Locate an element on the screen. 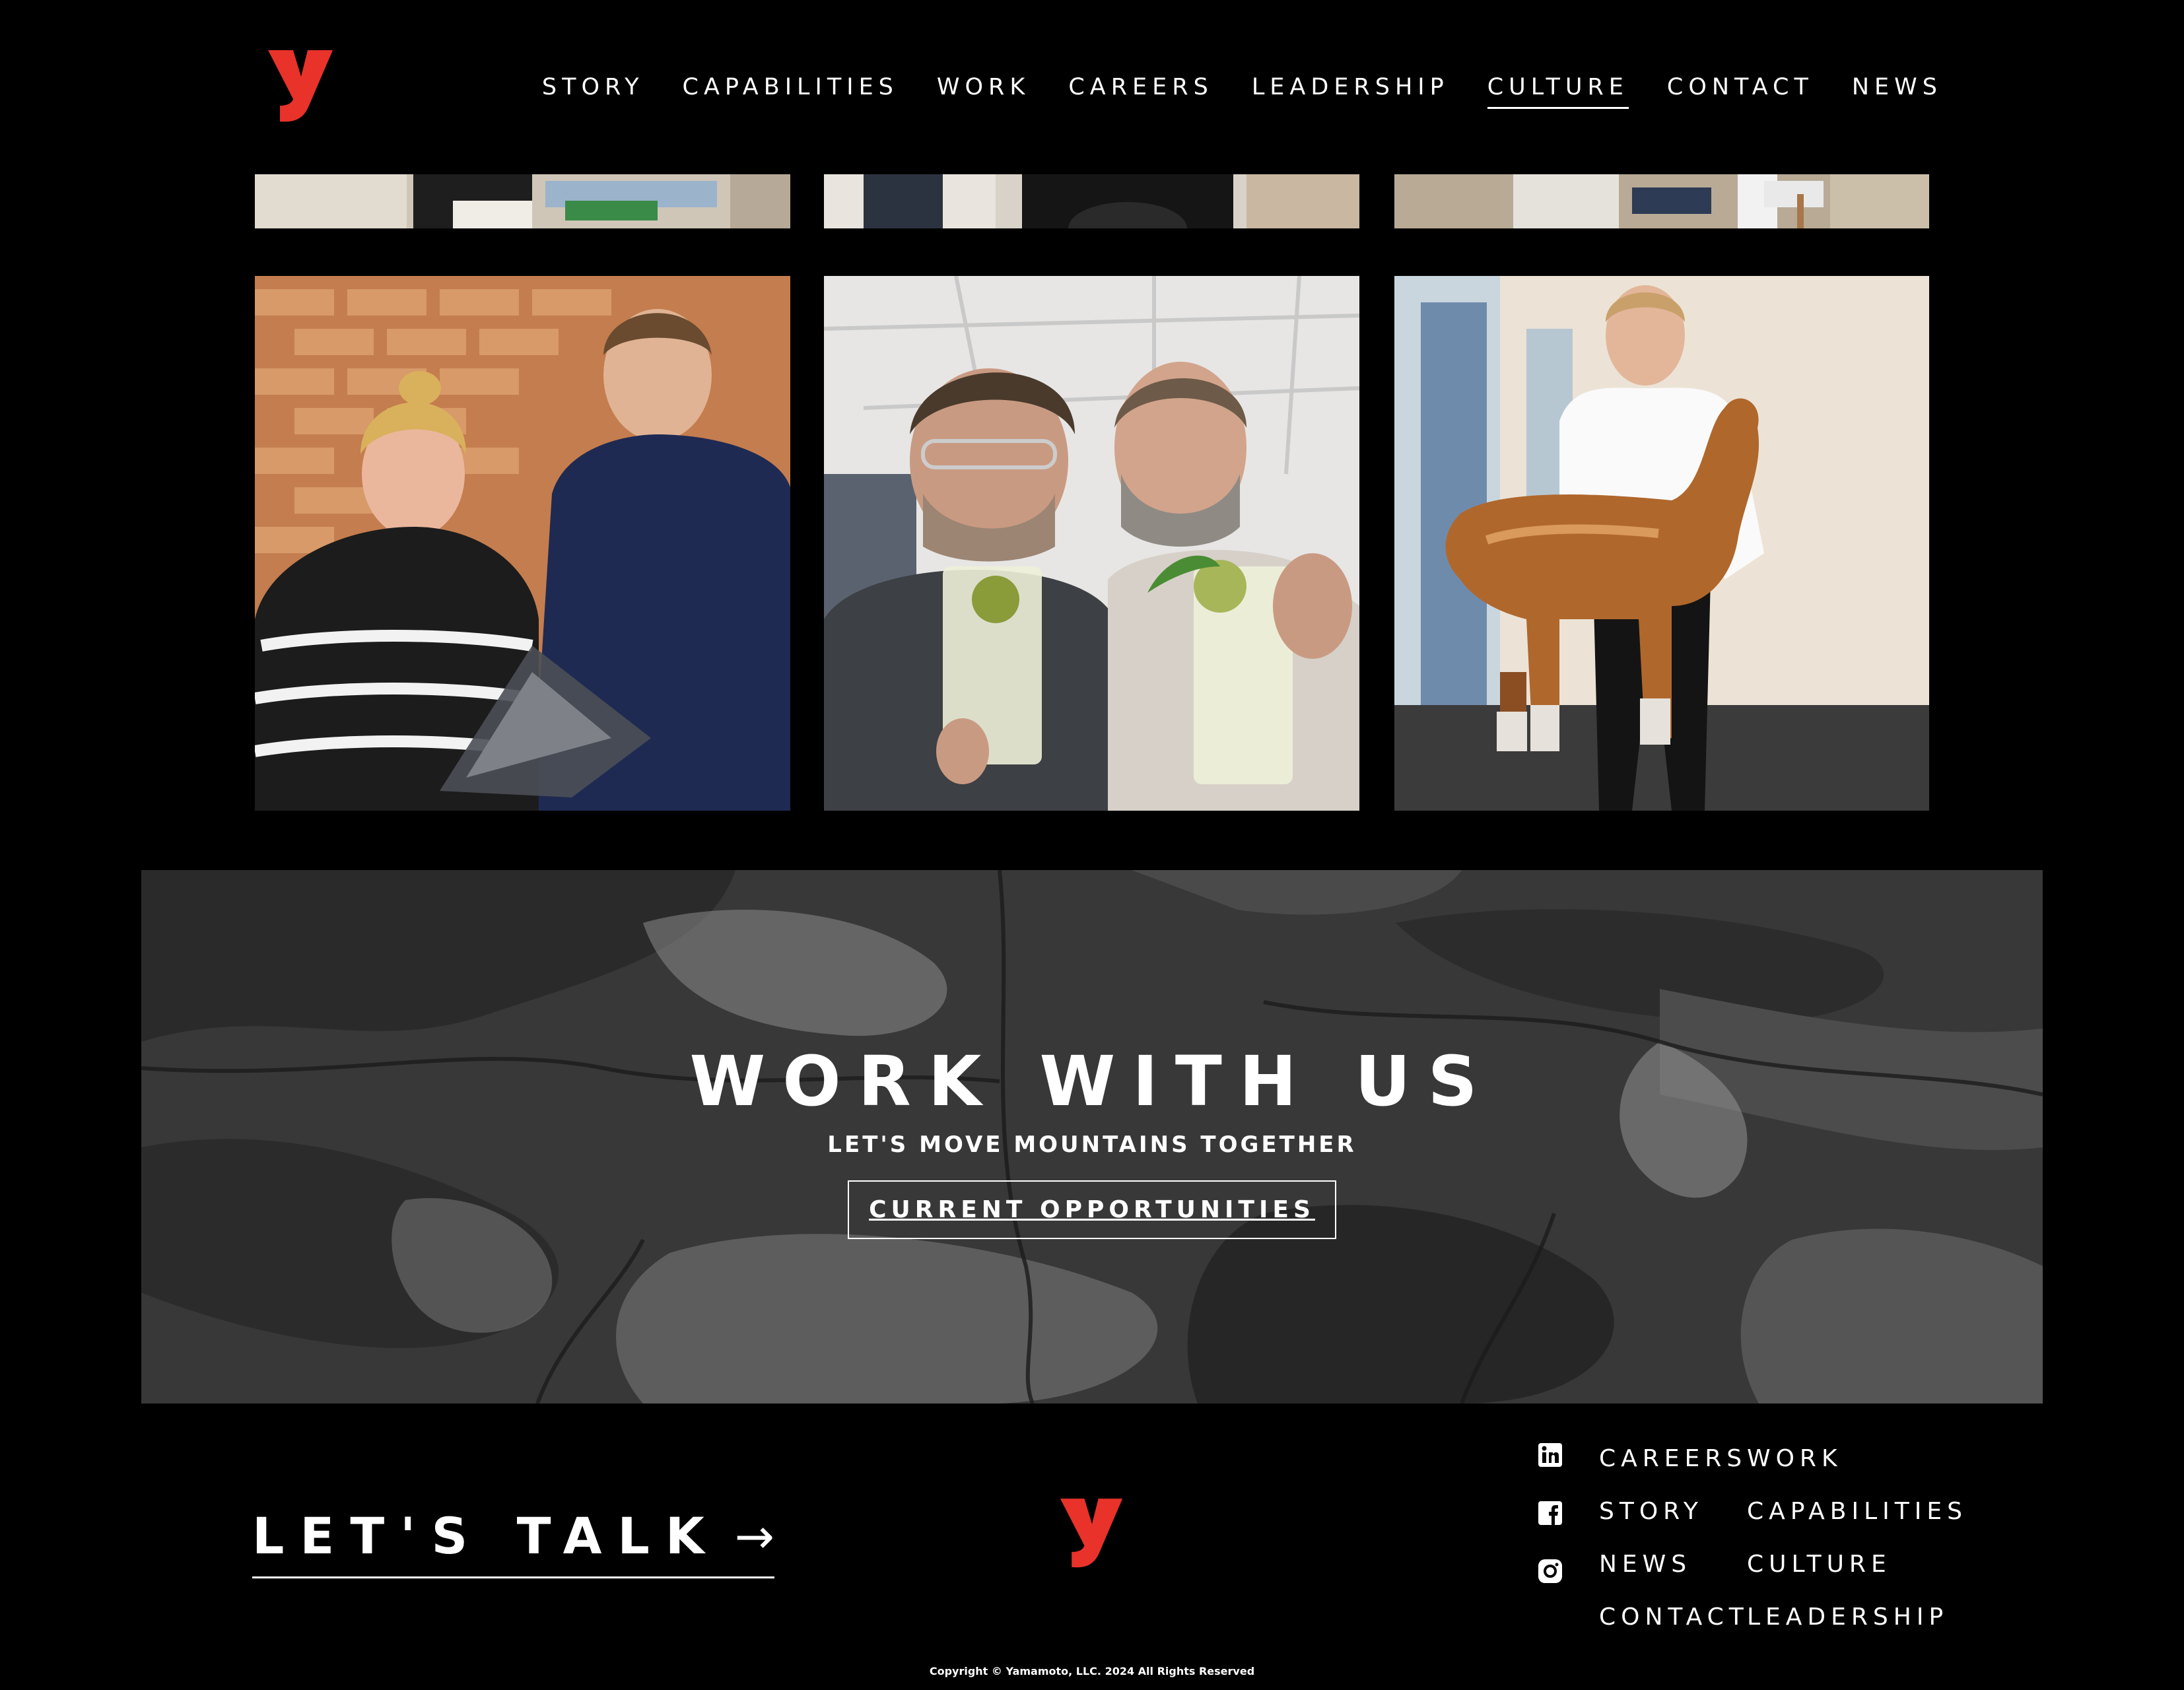  nav-capabilities: CAPABILITIES is located at coordinates (791, 90).